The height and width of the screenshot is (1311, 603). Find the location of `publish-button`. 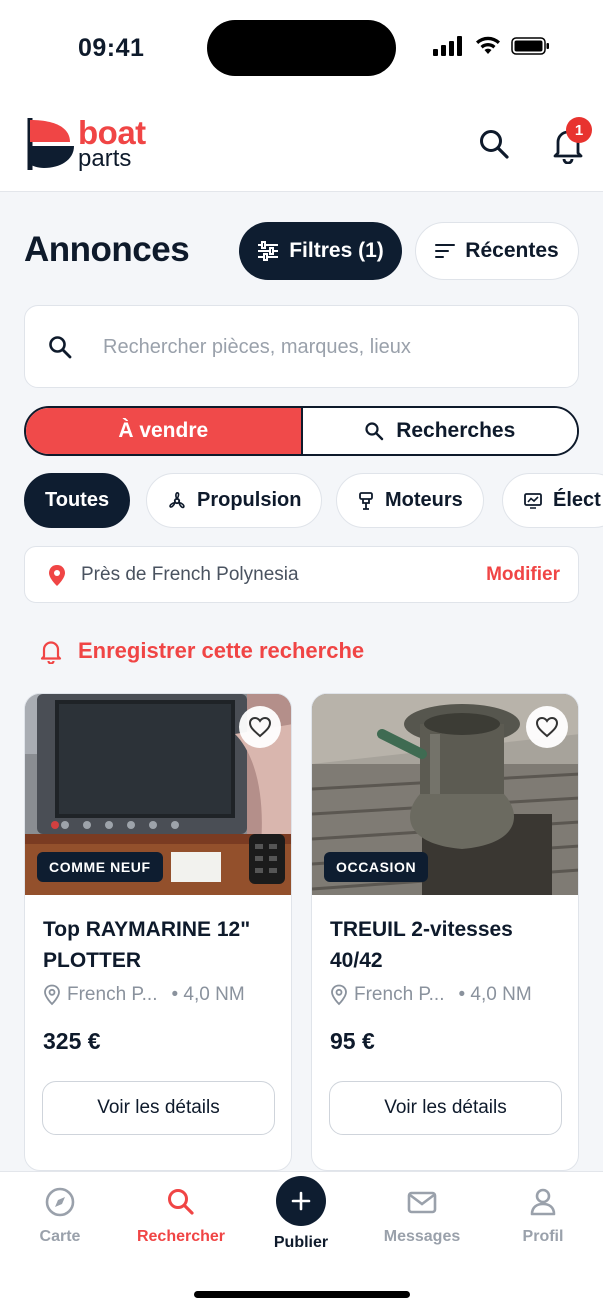

publish-button is located at coordinates (301, 1201).